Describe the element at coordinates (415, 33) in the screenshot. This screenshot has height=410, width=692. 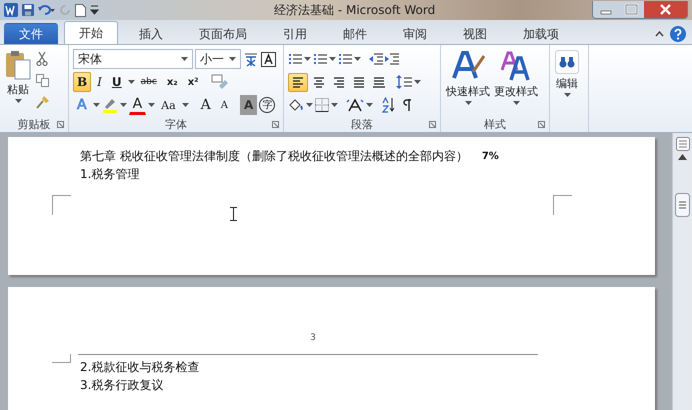
I see `ribbon-tab: 审阅` at that location.